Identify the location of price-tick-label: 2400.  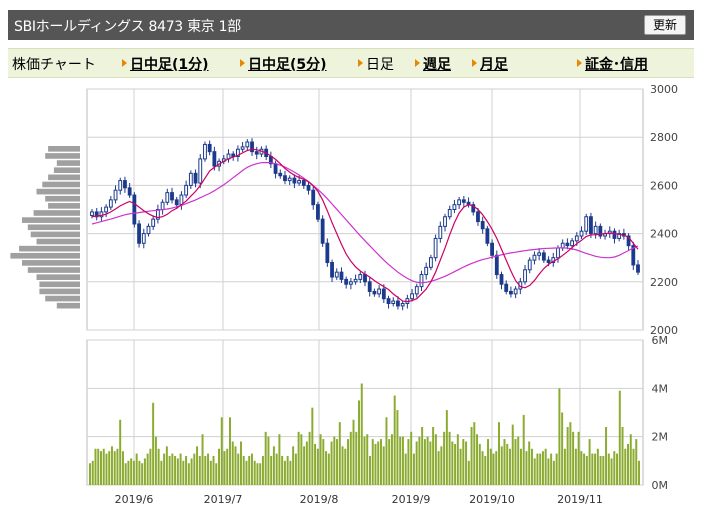
(664, 234).